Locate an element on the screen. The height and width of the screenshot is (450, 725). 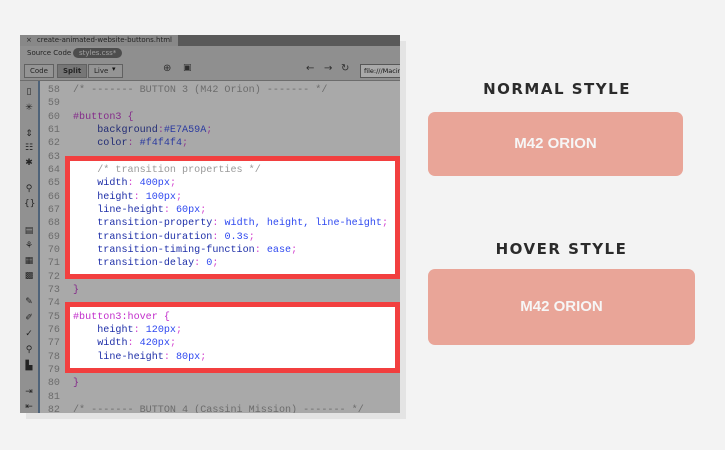
code-text: width: 400px; is located at coordinates (124, 183).